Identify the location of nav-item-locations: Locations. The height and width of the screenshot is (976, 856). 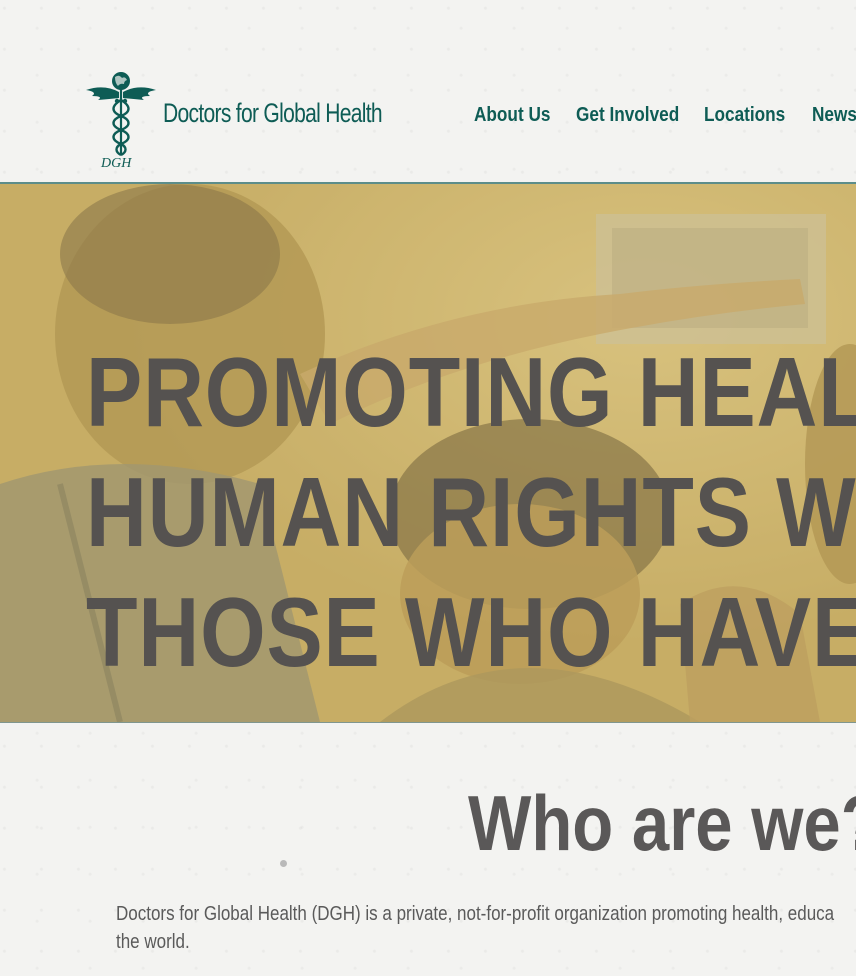
(744, 115).